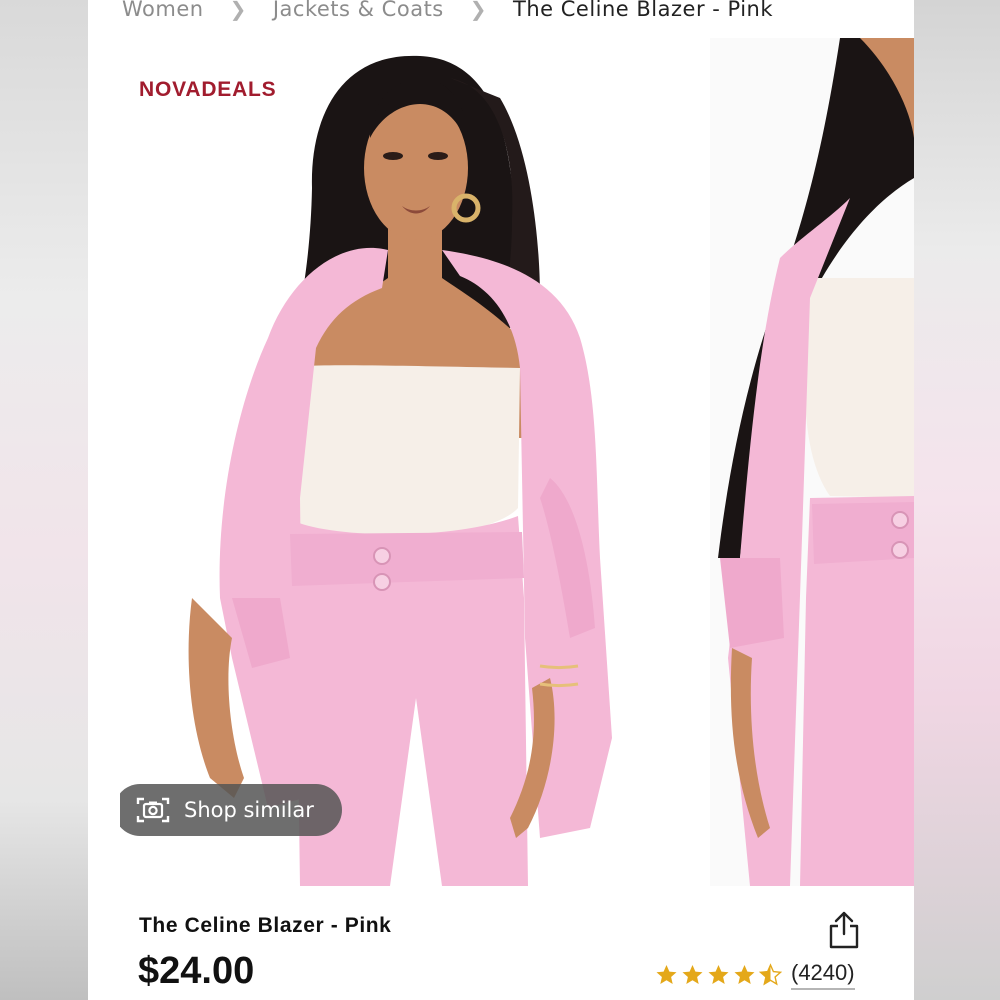 The width and height of the screenshot is (1000, 1000). What do you see at coordinates (153, 810) in the screenshot?
I see `camera-scan-icon` at bounding box center [153, 810].